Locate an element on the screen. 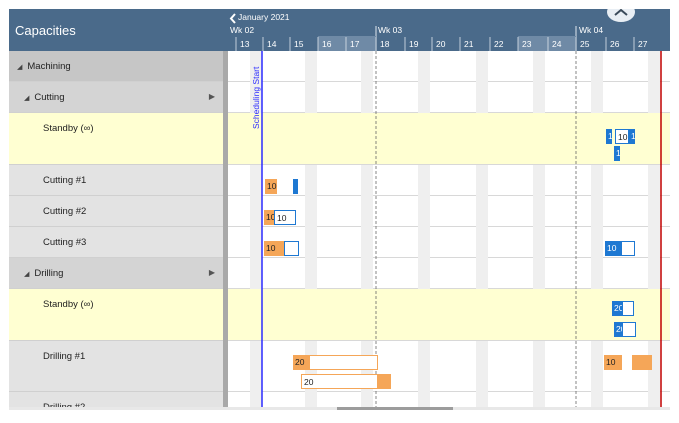 The width and height of the screenshot is (679, 423). day-label: 14 is located at coordinates (272, 44).